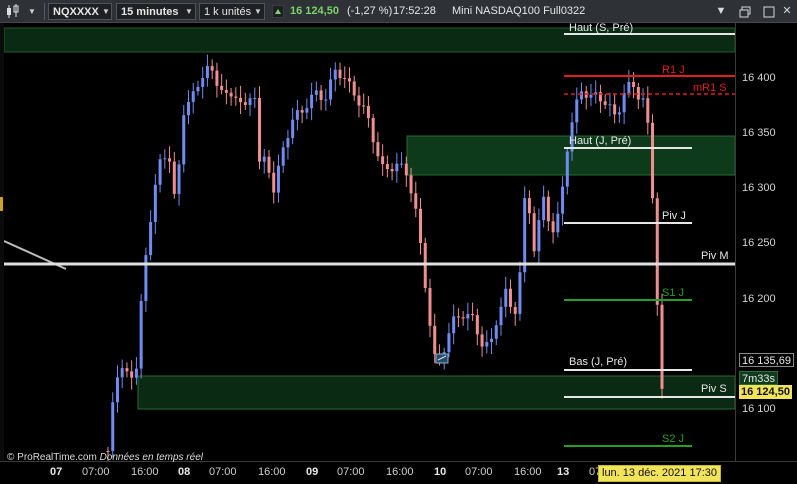 This screenshot has width=797, height=484. I want to click on current-price-badge: 16 135,69, so click(766, 360).